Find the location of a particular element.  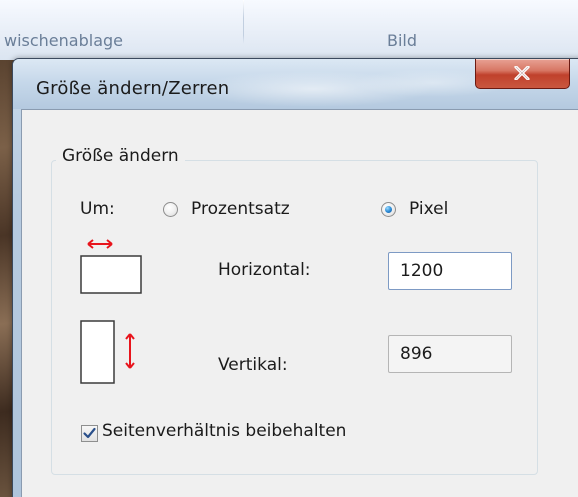

close-icon is located at coordinates (522, 73).